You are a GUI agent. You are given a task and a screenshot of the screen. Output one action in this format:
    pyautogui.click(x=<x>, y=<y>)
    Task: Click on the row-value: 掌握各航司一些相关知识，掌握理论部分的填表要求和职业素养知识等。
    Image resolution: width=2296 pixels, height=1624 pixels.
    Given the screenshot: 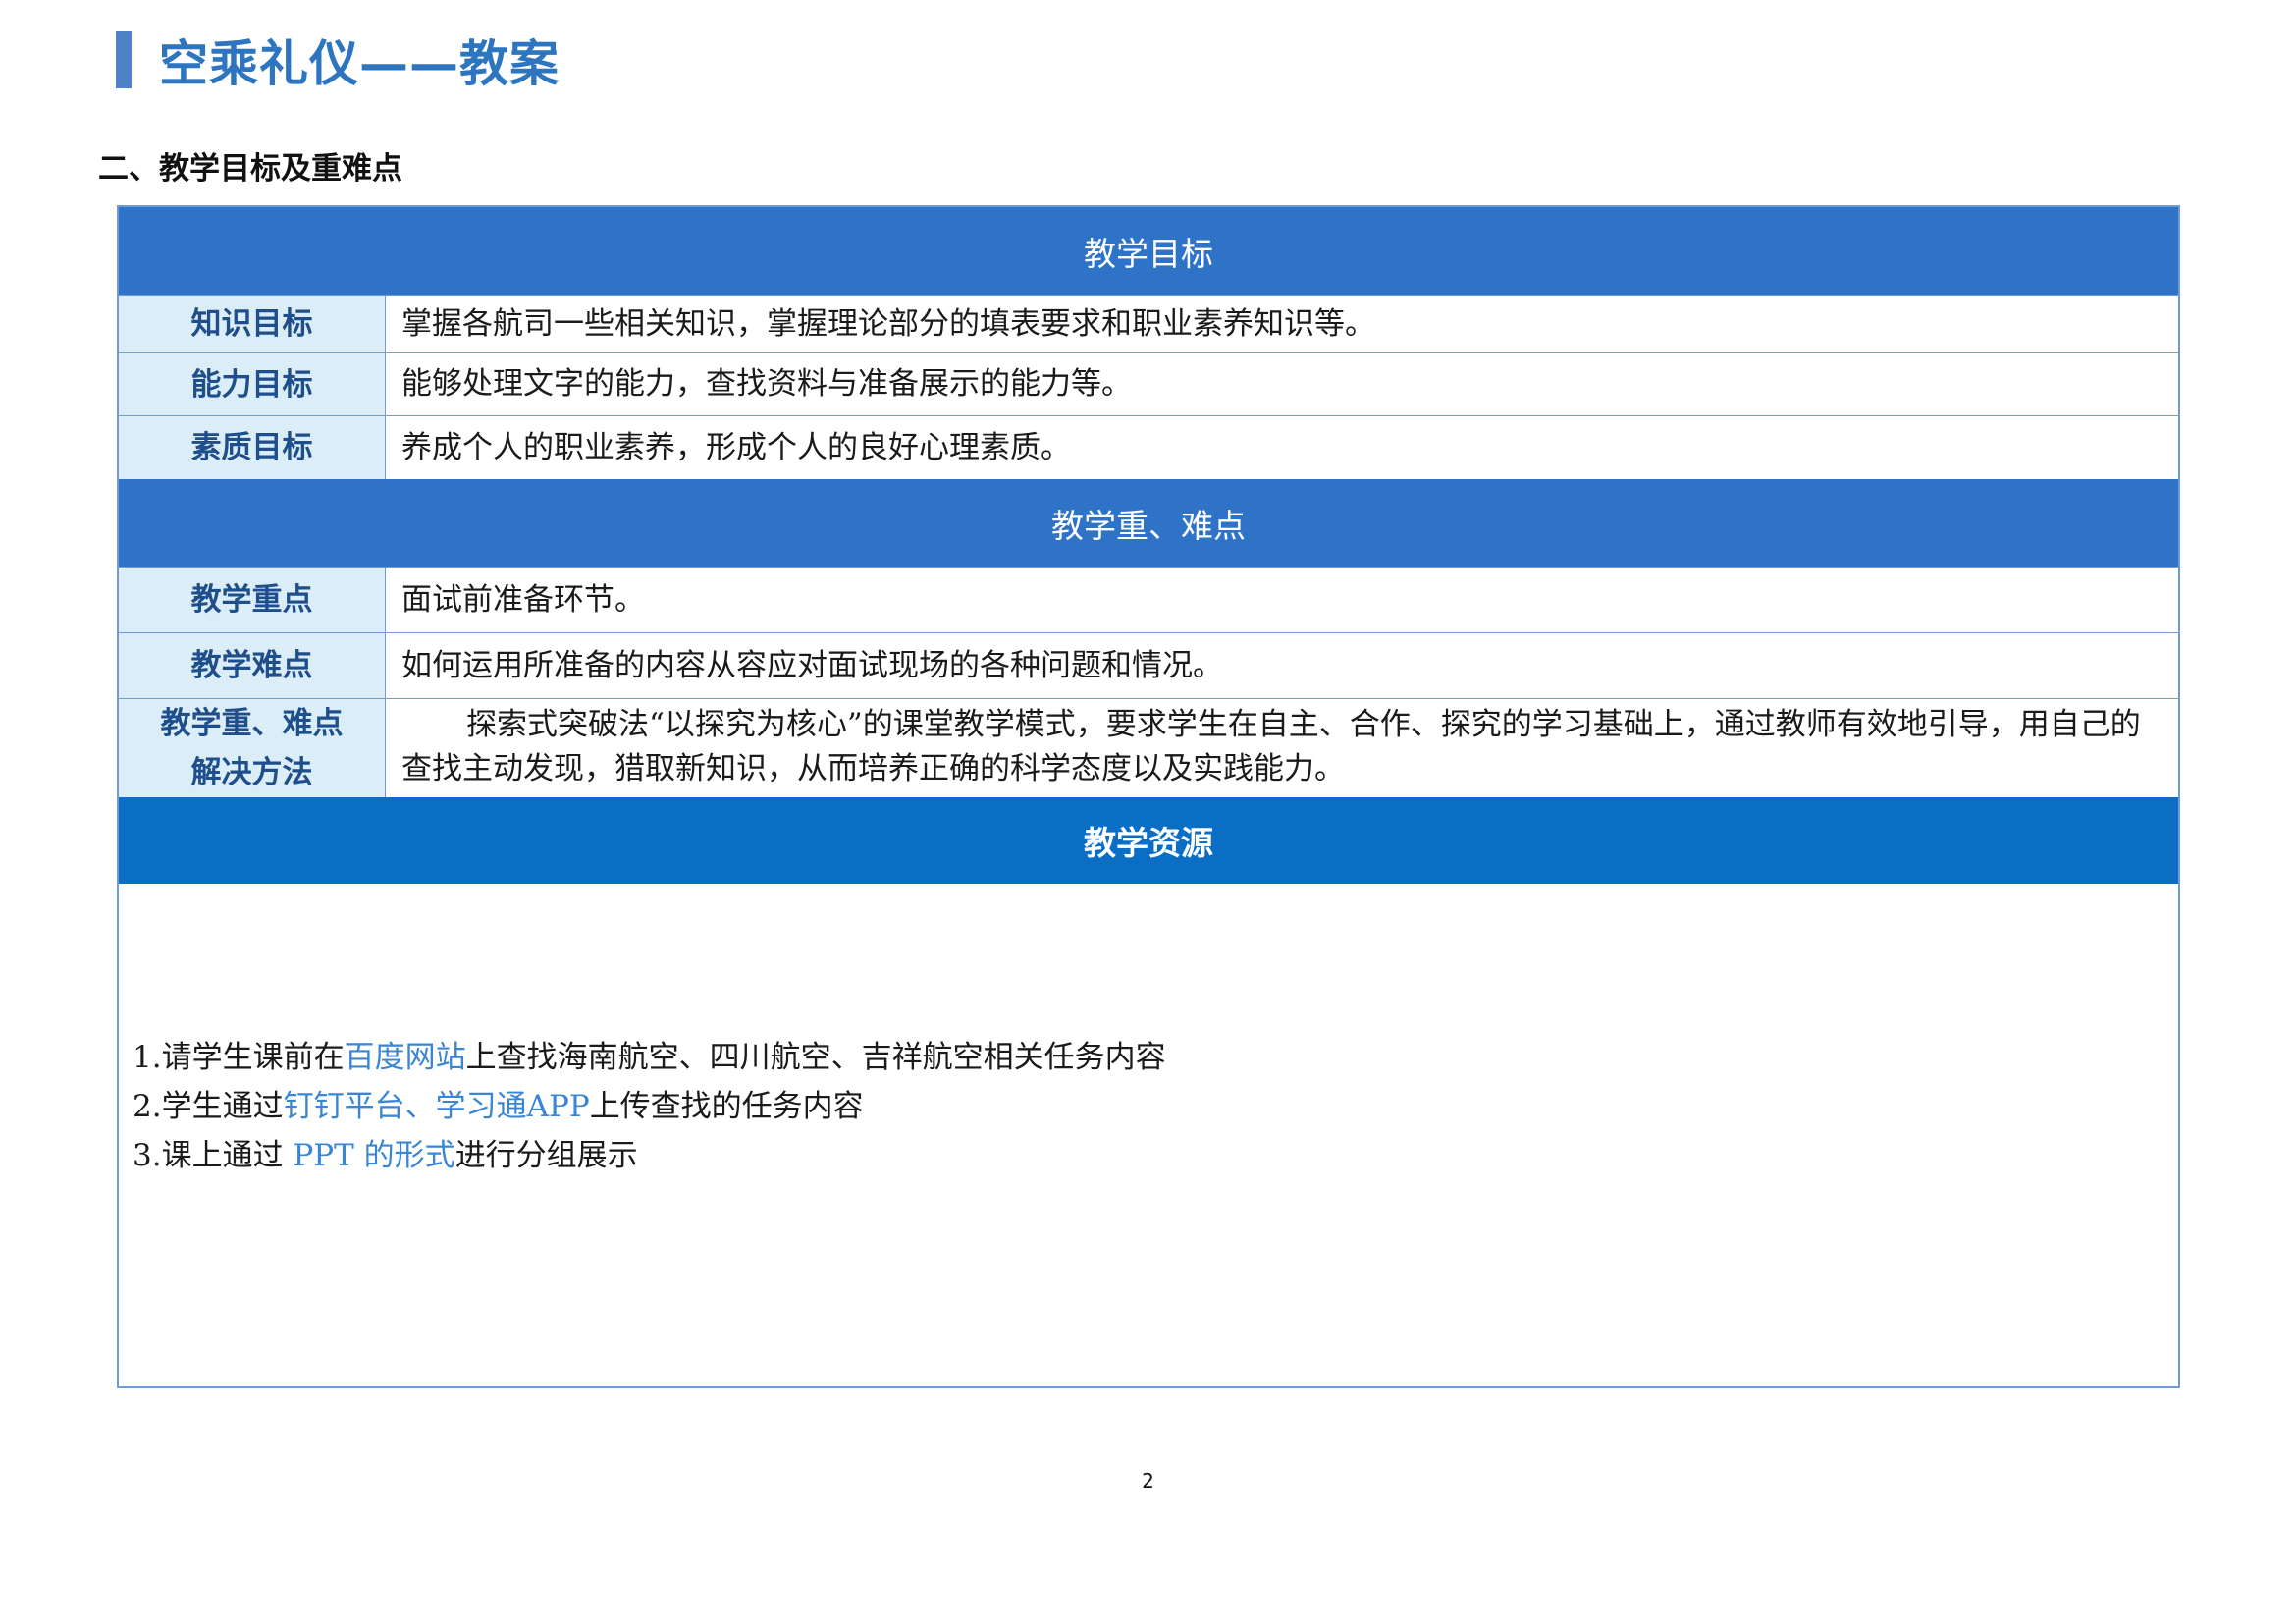 What is the action you would take?
    pyautogui.click(x=888, y=323)
    